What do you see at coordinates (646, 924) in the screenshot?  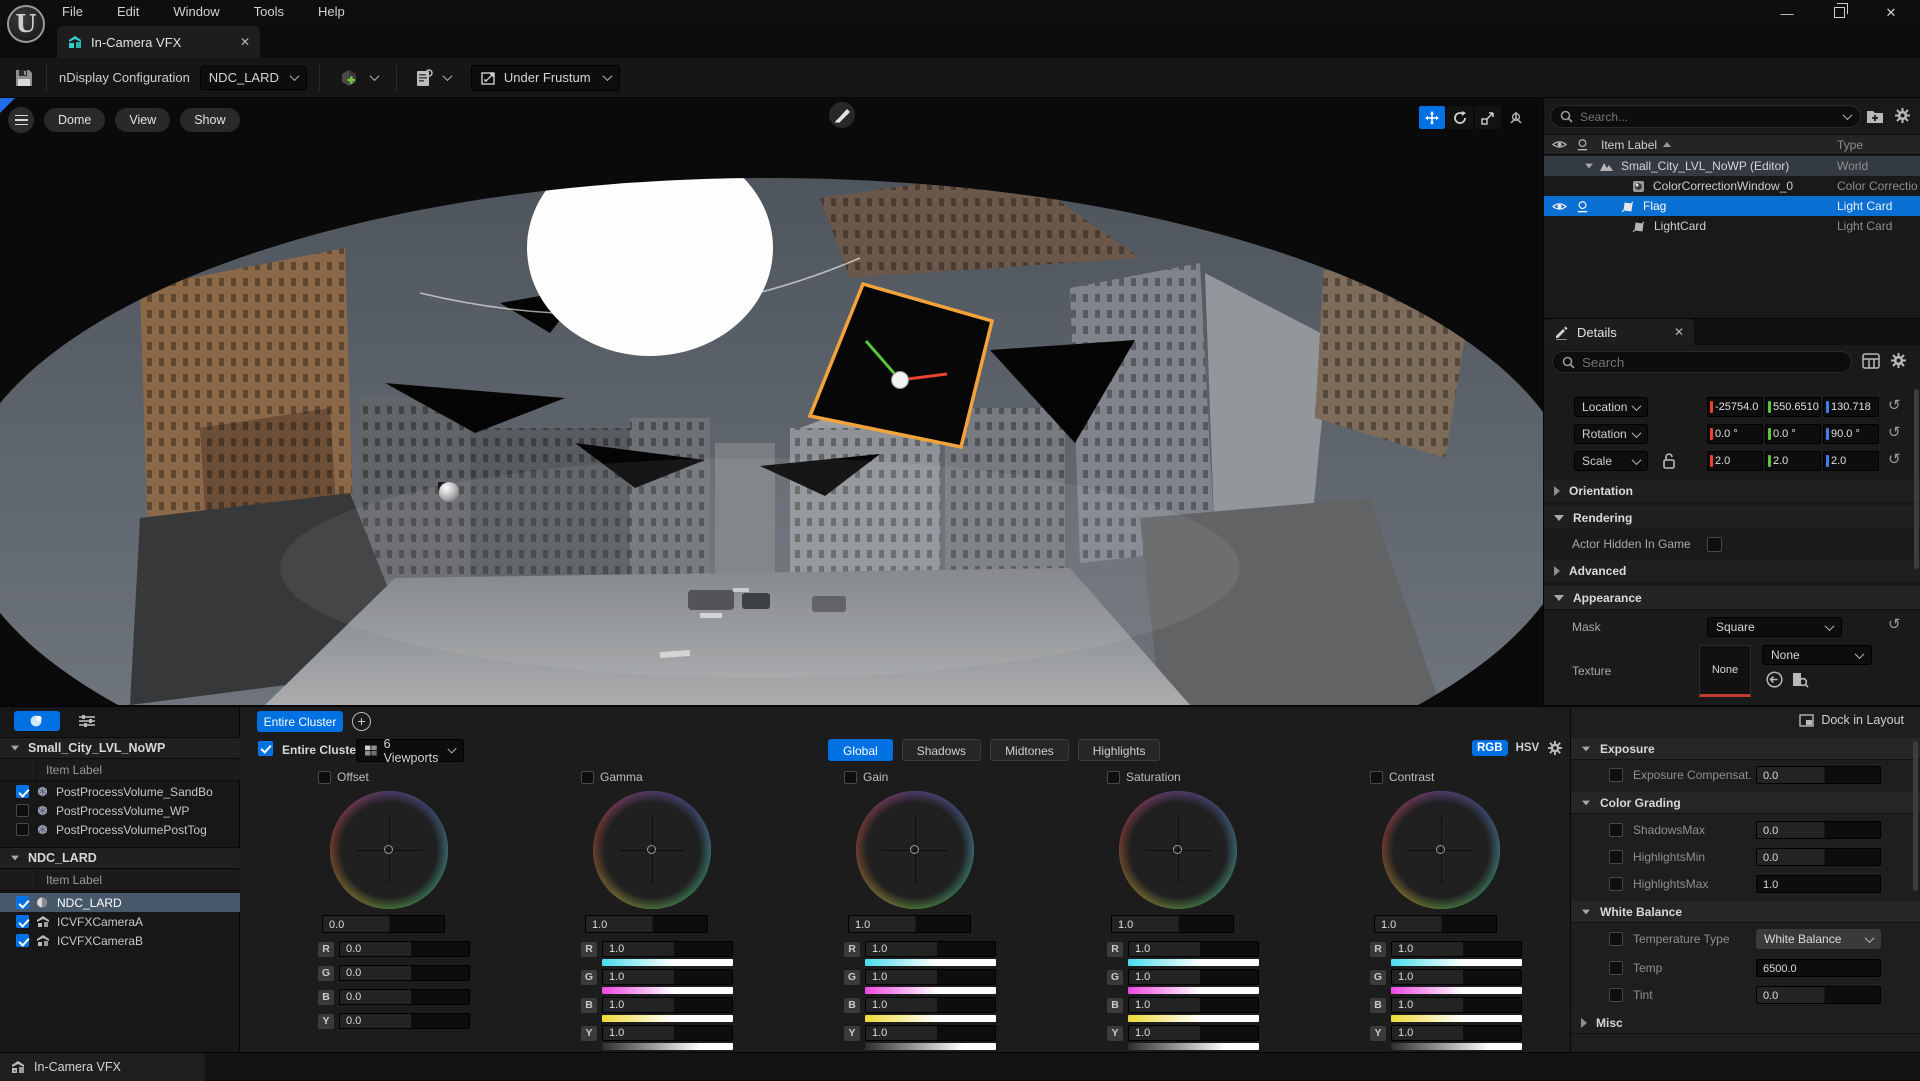 I see `gamma-main-value: 1.0` at bounding box center [646, 924].